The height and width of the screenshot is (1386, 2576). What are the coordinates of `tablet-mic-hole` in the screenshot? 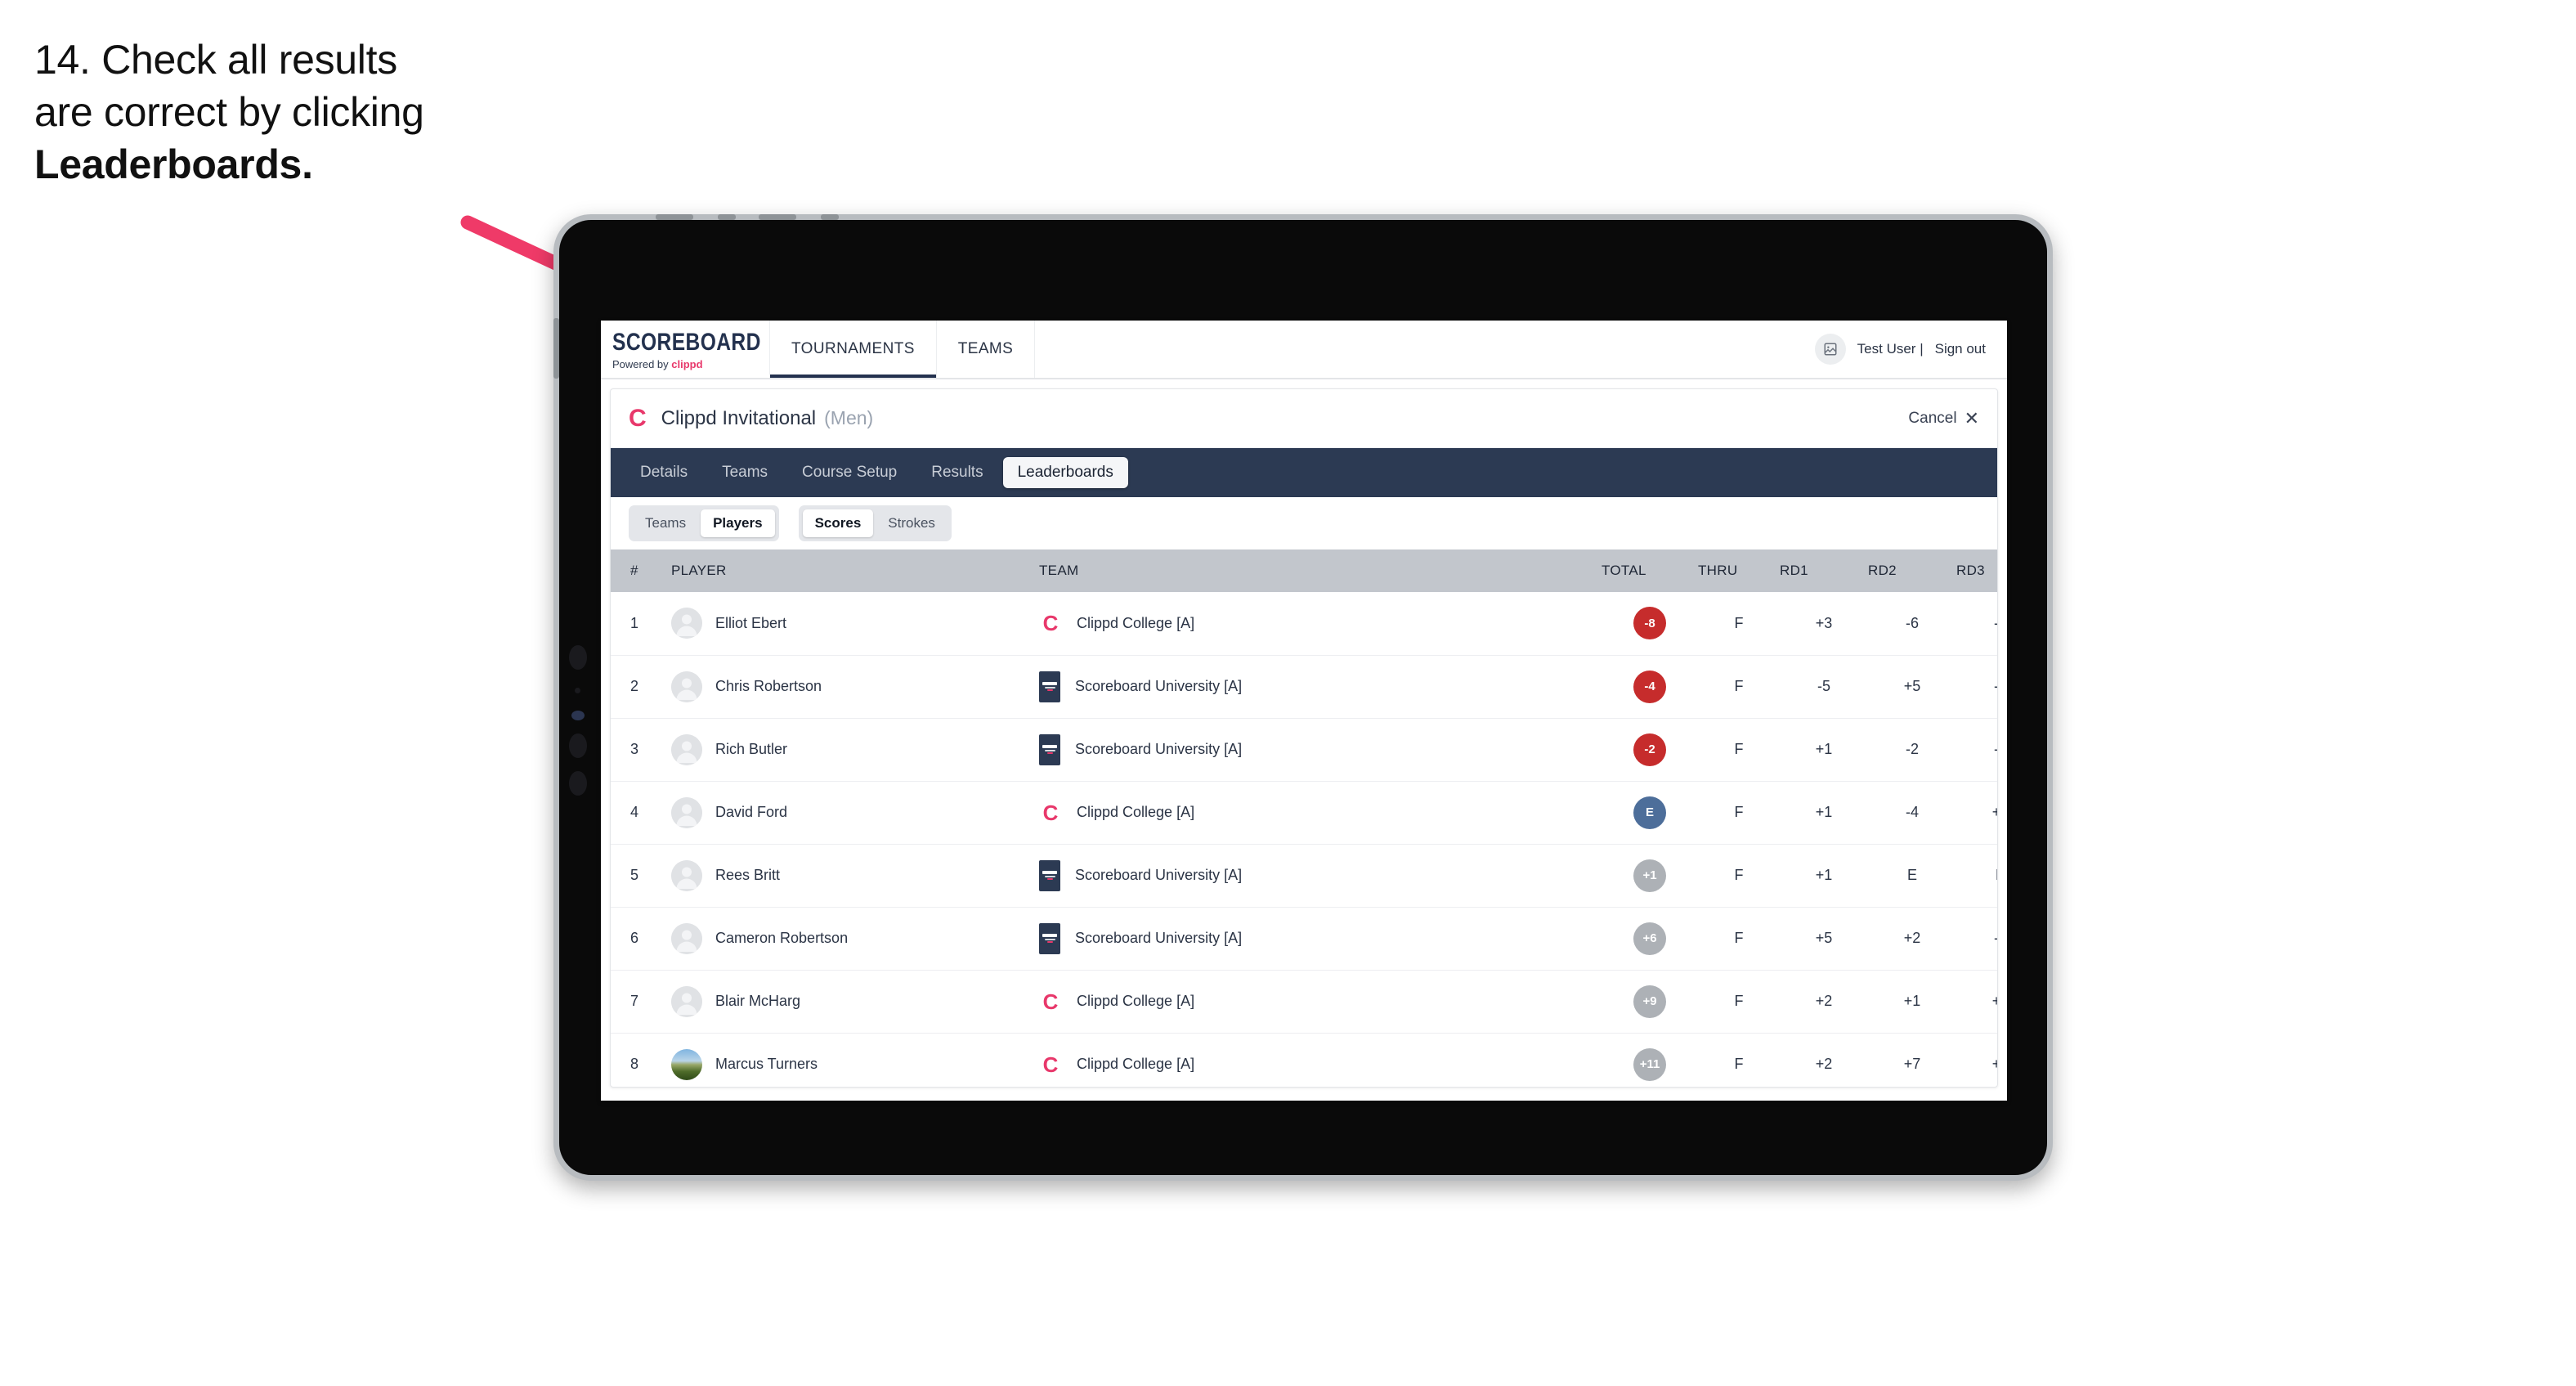 It's located at (577, 690).